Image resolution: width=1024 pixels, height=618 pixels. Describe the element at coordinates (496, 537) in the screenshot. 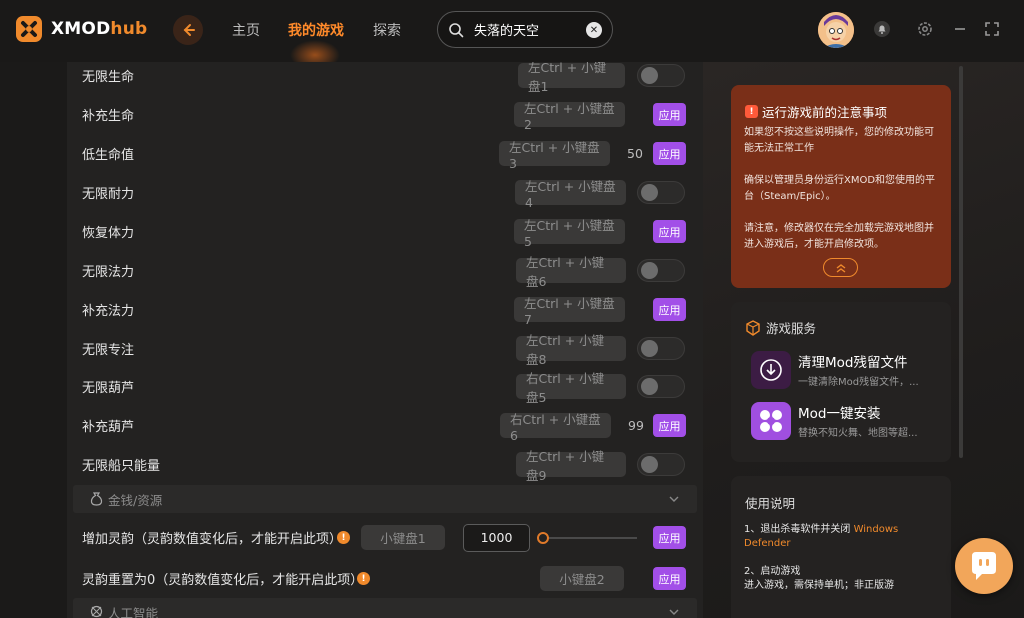

I see `amount-input: 1000` at that location.